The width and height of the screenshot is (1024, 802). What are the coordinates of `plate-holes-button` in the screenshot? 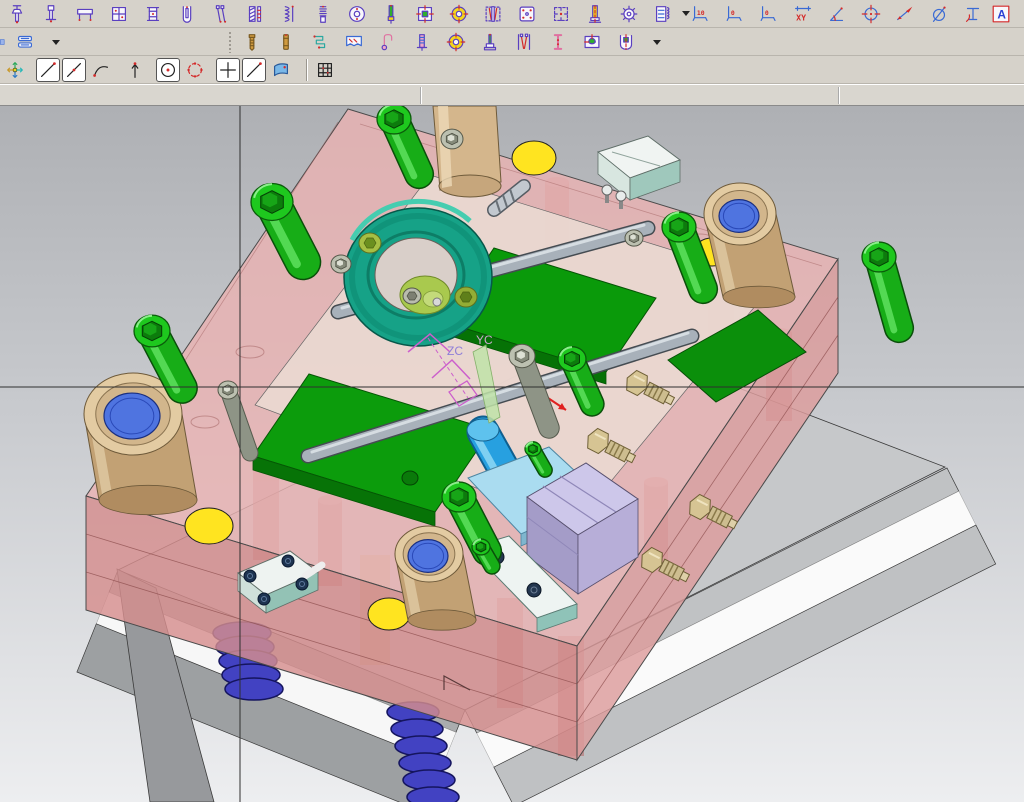 It's located at (527, 14).